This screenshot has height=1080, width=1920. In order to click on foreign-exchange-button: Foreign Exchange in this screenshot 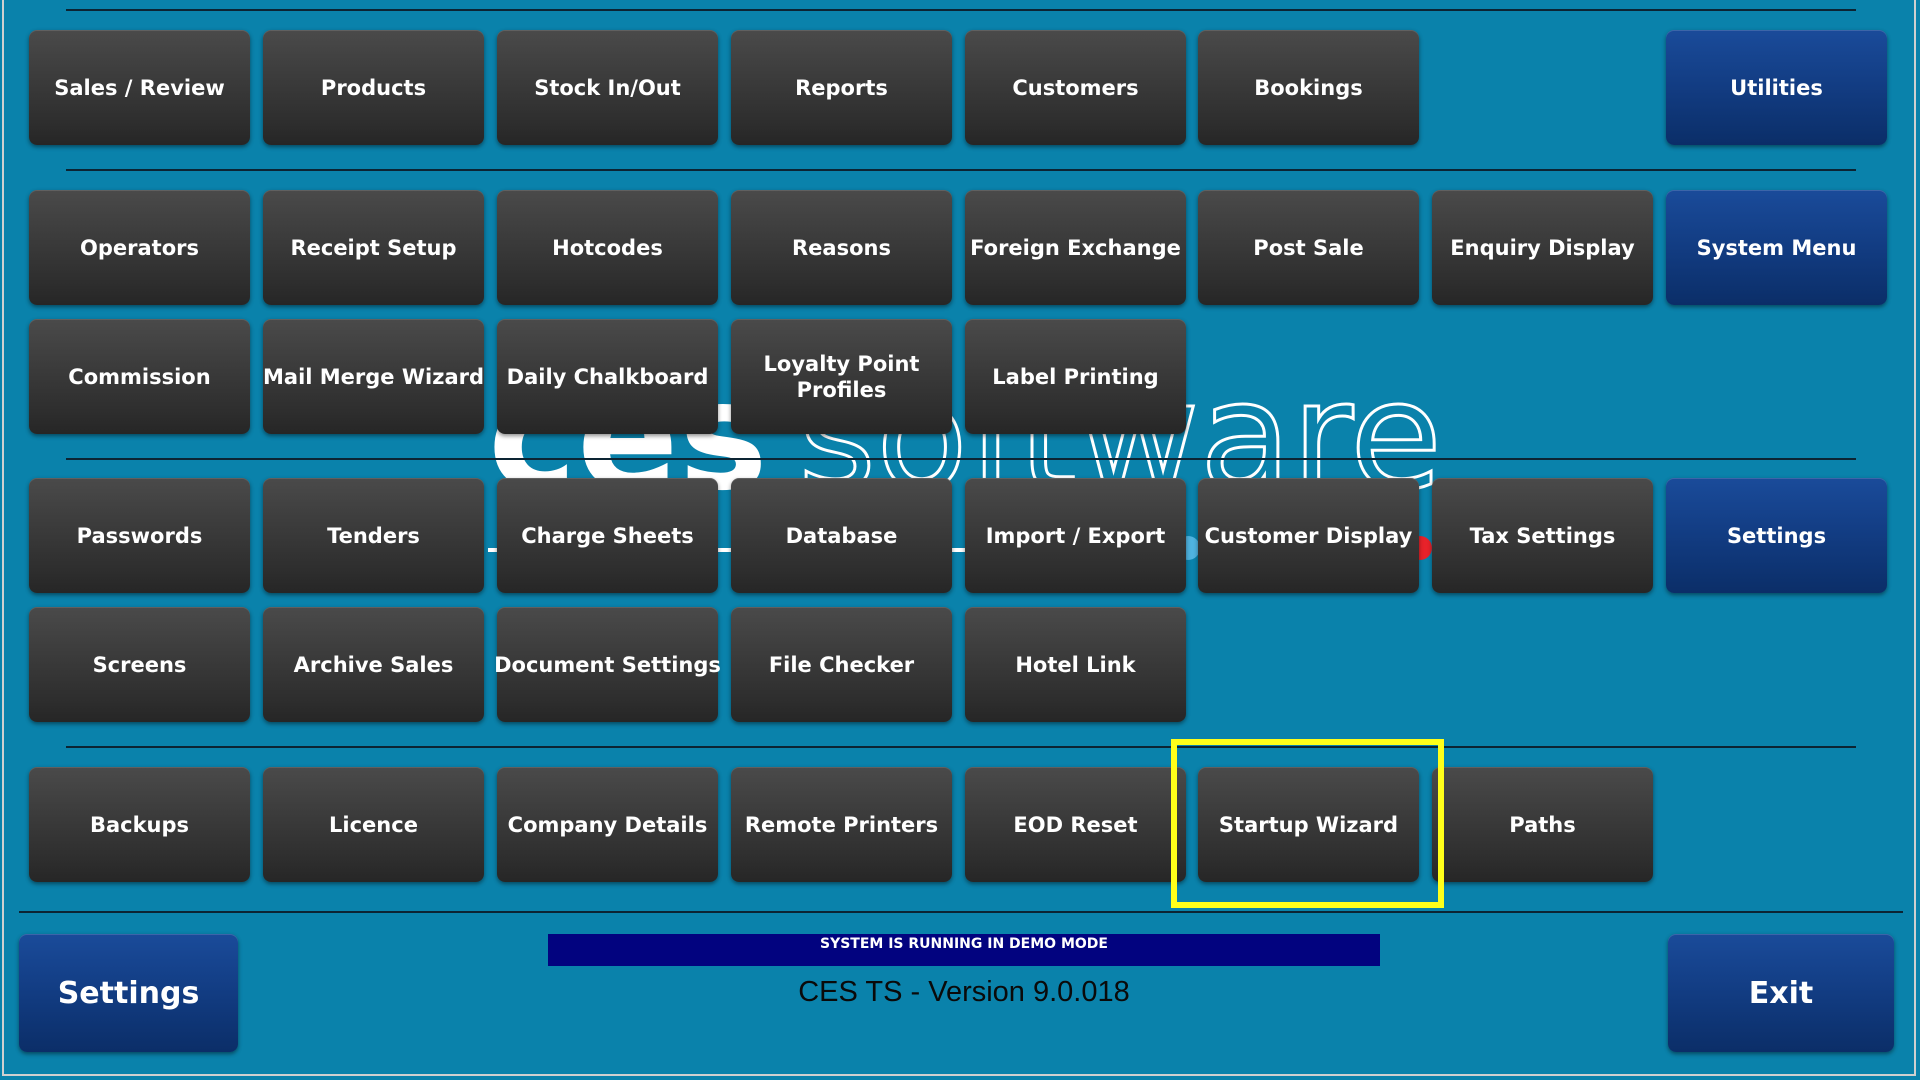, I will do `click(1075, 247)`.